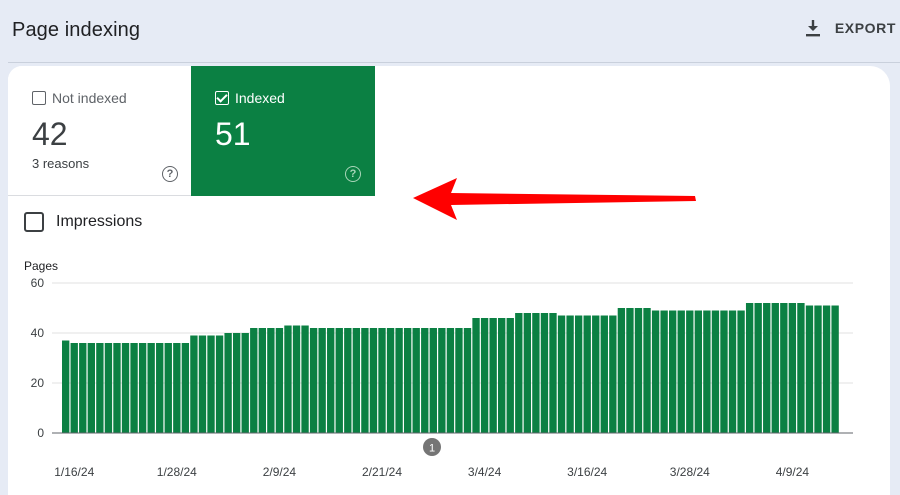 The image size is (900, 495). What do you see at coordinates (41, 266) in the screenshot?
I see `y-axis-title: Pages` at bounding box center [41, 266].